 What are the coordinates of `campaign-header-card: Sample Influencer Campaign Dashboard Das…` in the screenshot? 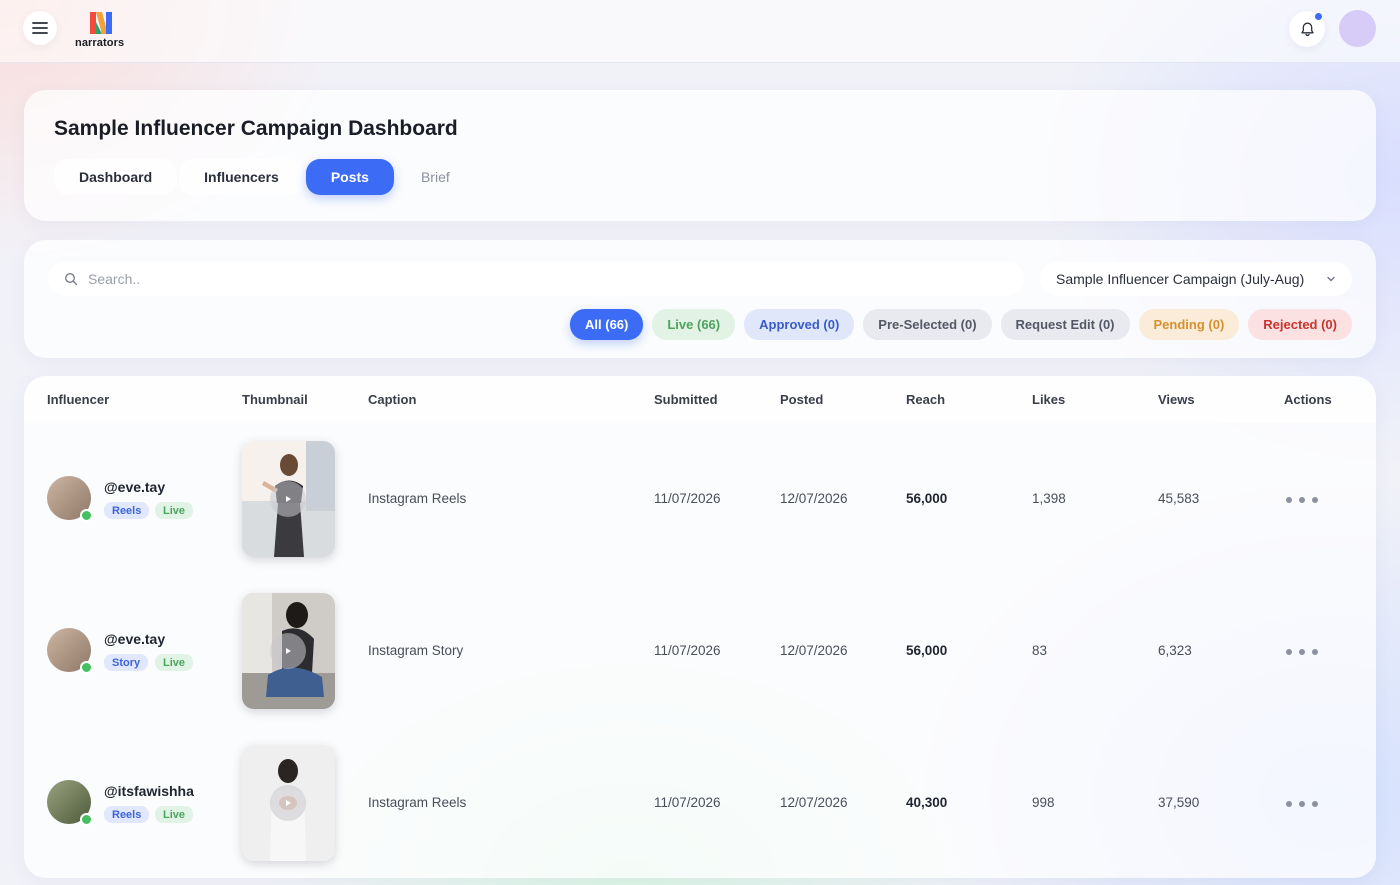 It's located at (700, 155).